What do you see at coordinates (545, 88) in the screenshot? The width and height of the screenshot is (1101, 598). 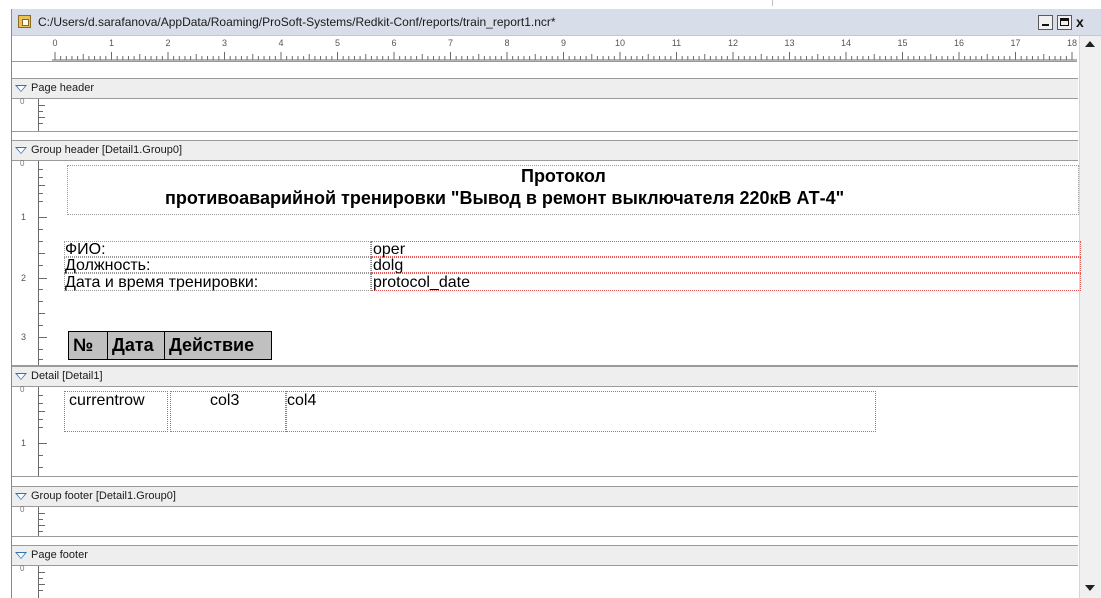 I see `band-header-page-header: Page header` at bounding box center [545, 88].